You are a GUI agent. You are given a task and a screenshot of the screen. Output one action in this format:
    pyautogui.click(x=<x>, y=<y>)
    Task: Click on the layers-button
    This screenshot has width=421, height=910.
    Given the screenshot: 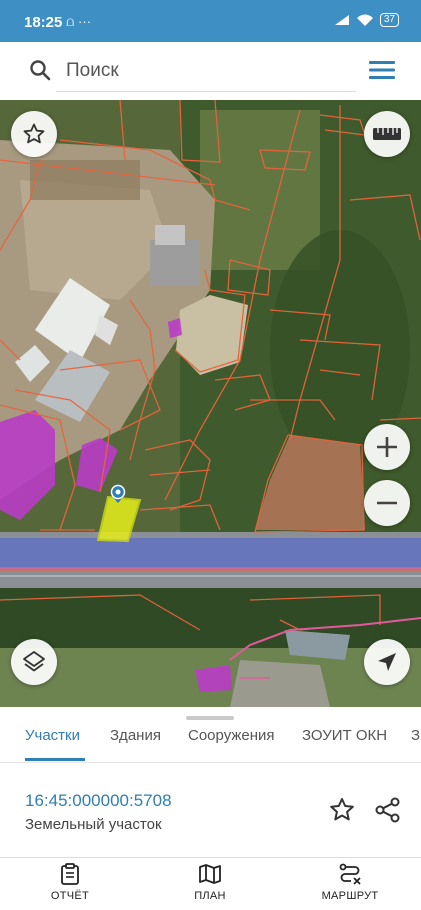 What is the action you would take?
    pyautogui.click(x=34, y=662)
    